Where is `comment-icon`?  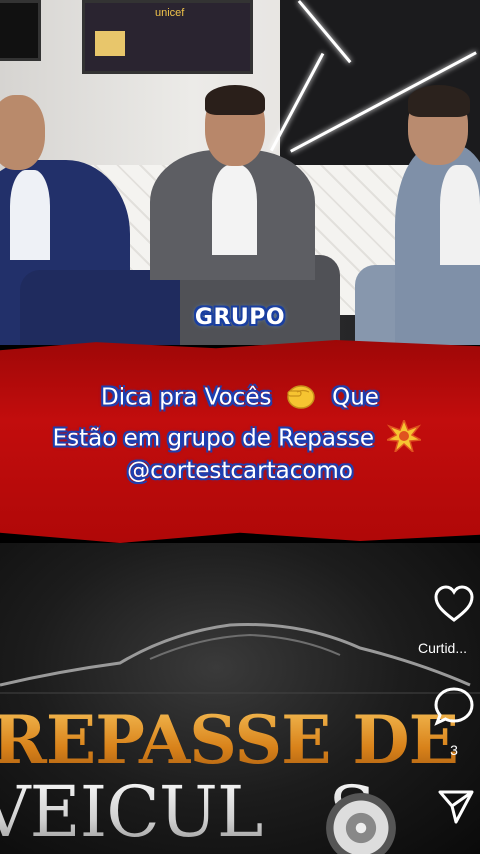
comment-icon is located at coordinates (454, 706).